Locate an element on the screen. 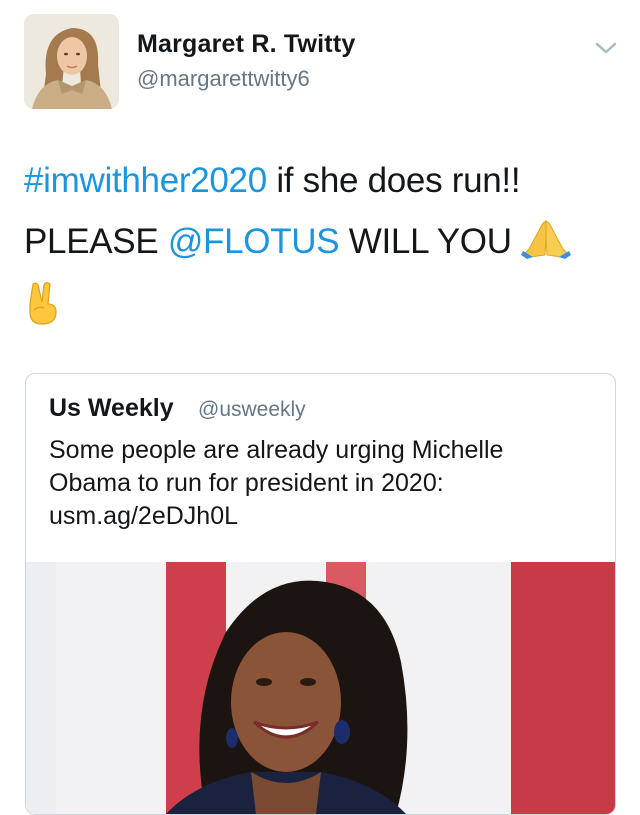 This screenshot has height=815, width=640. praying-hands-icon is located at coordinates (546, 247).